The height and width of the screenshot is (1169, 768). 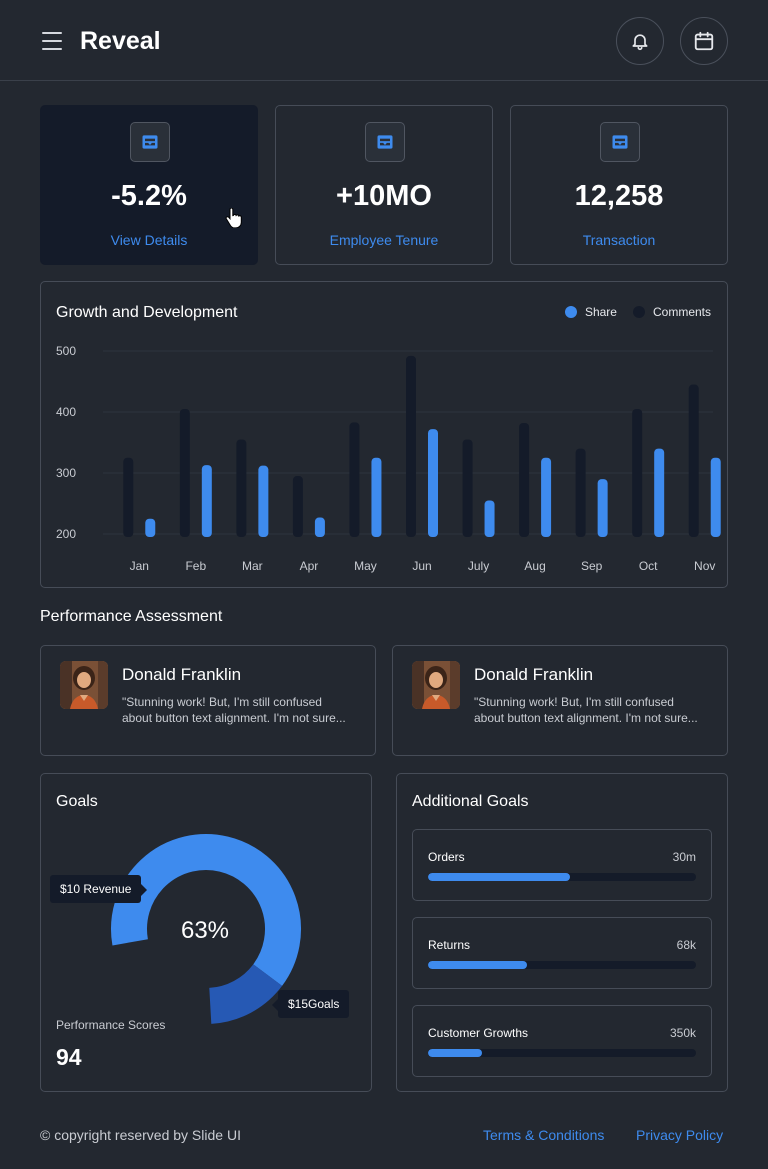 I want to click on x-tick-label: July, so click(x=478, y=566).